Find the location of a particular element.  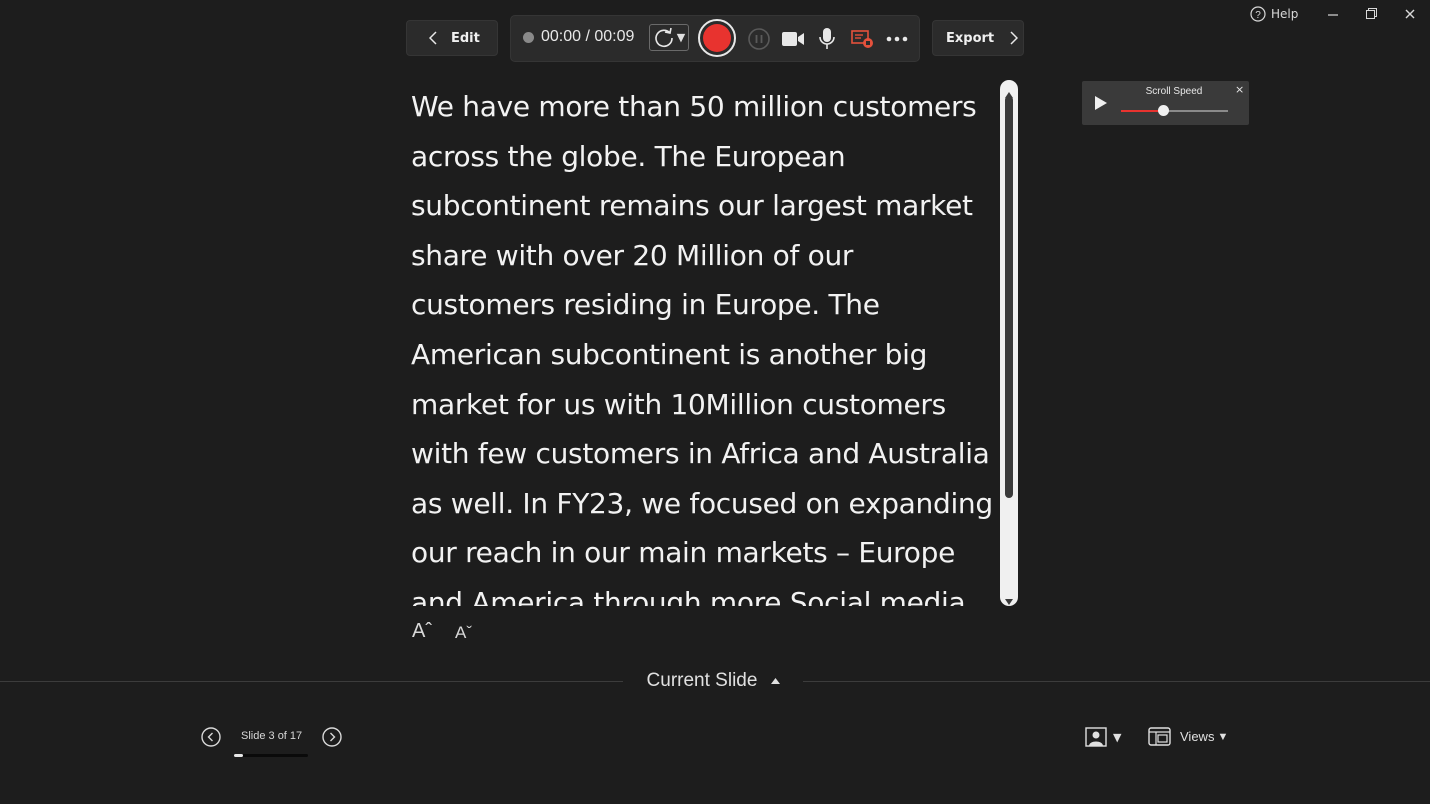

increase-font-size-button: Aˆ is located at coordinates (422, 631).